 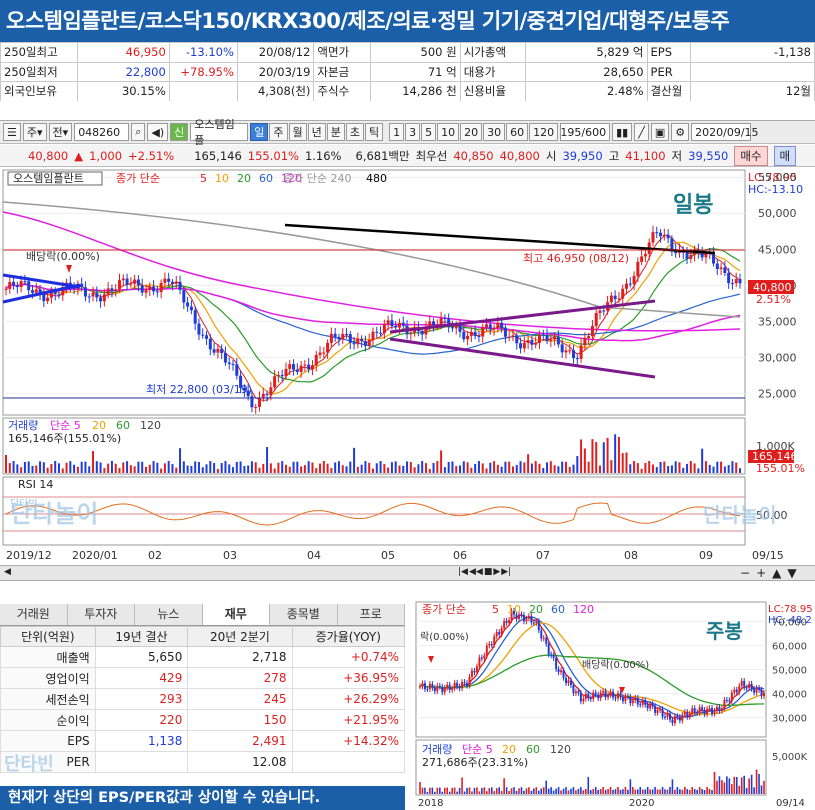 I want to click on tab-1: 투자자, so click(x=101, y=614).